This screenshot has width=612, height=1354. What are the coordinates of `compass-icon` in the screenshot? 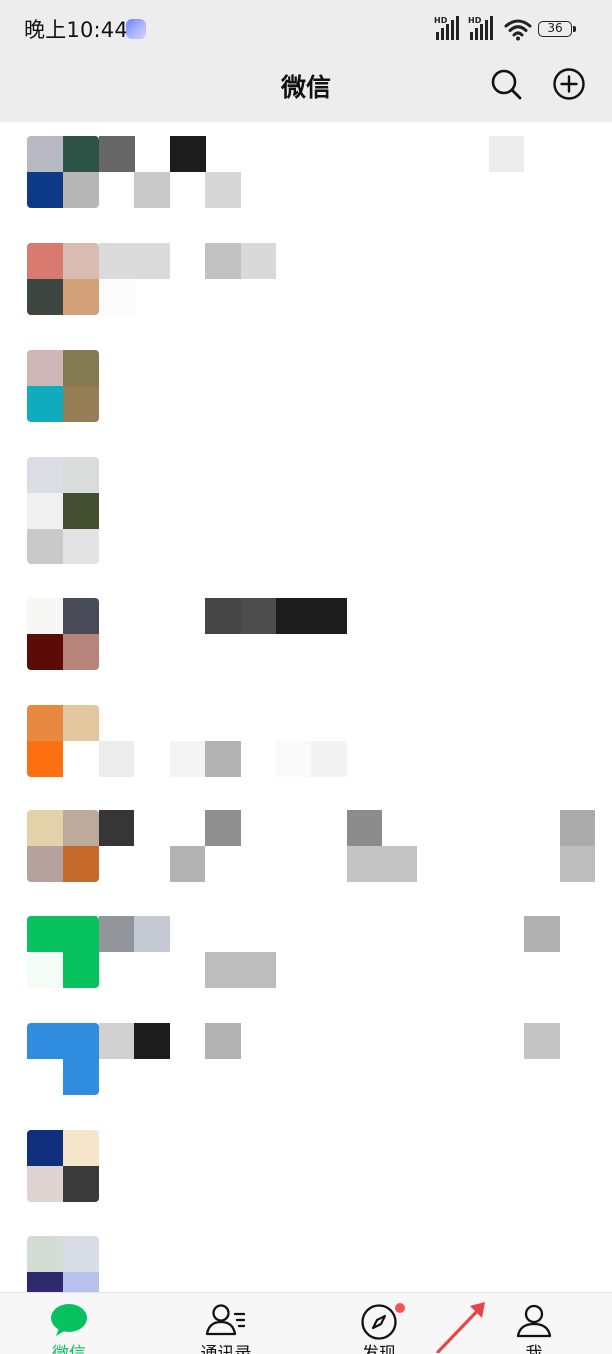 It's located at (379, 1322).